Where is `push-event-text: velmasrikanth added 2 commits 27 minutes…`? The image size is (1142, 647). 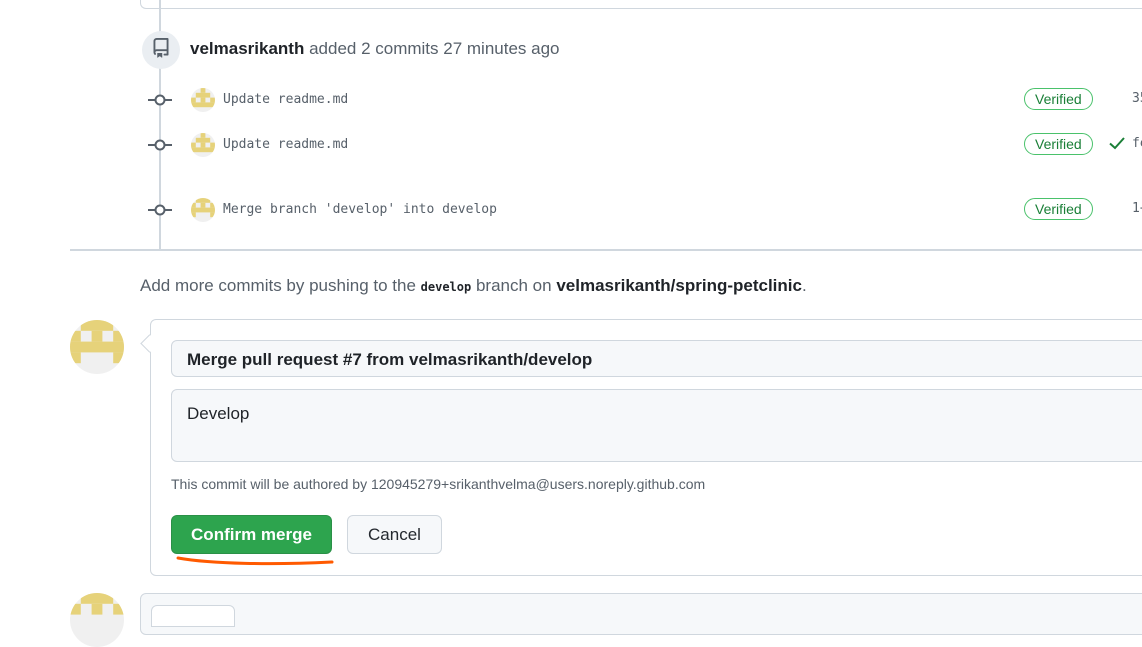 push-event-text: velmasrikanth added 2 commits 27 minutes… is located at coordinates (375, 49).